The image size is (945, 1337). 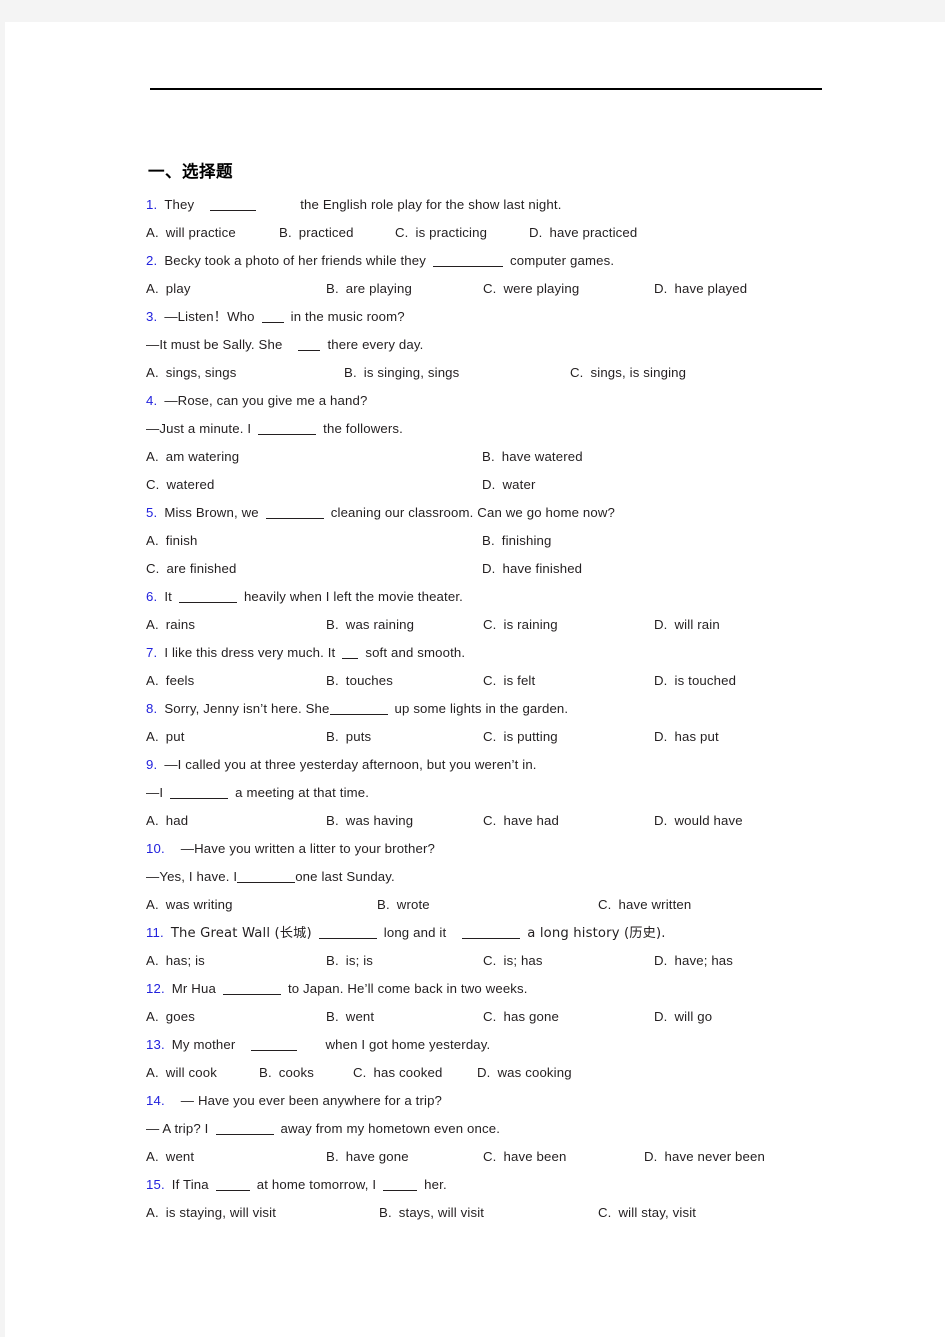 What do you see at coordinates (203, 1044) in the screenshot?
I see `stem-text: My mother` at bounding box center [203, 1044].